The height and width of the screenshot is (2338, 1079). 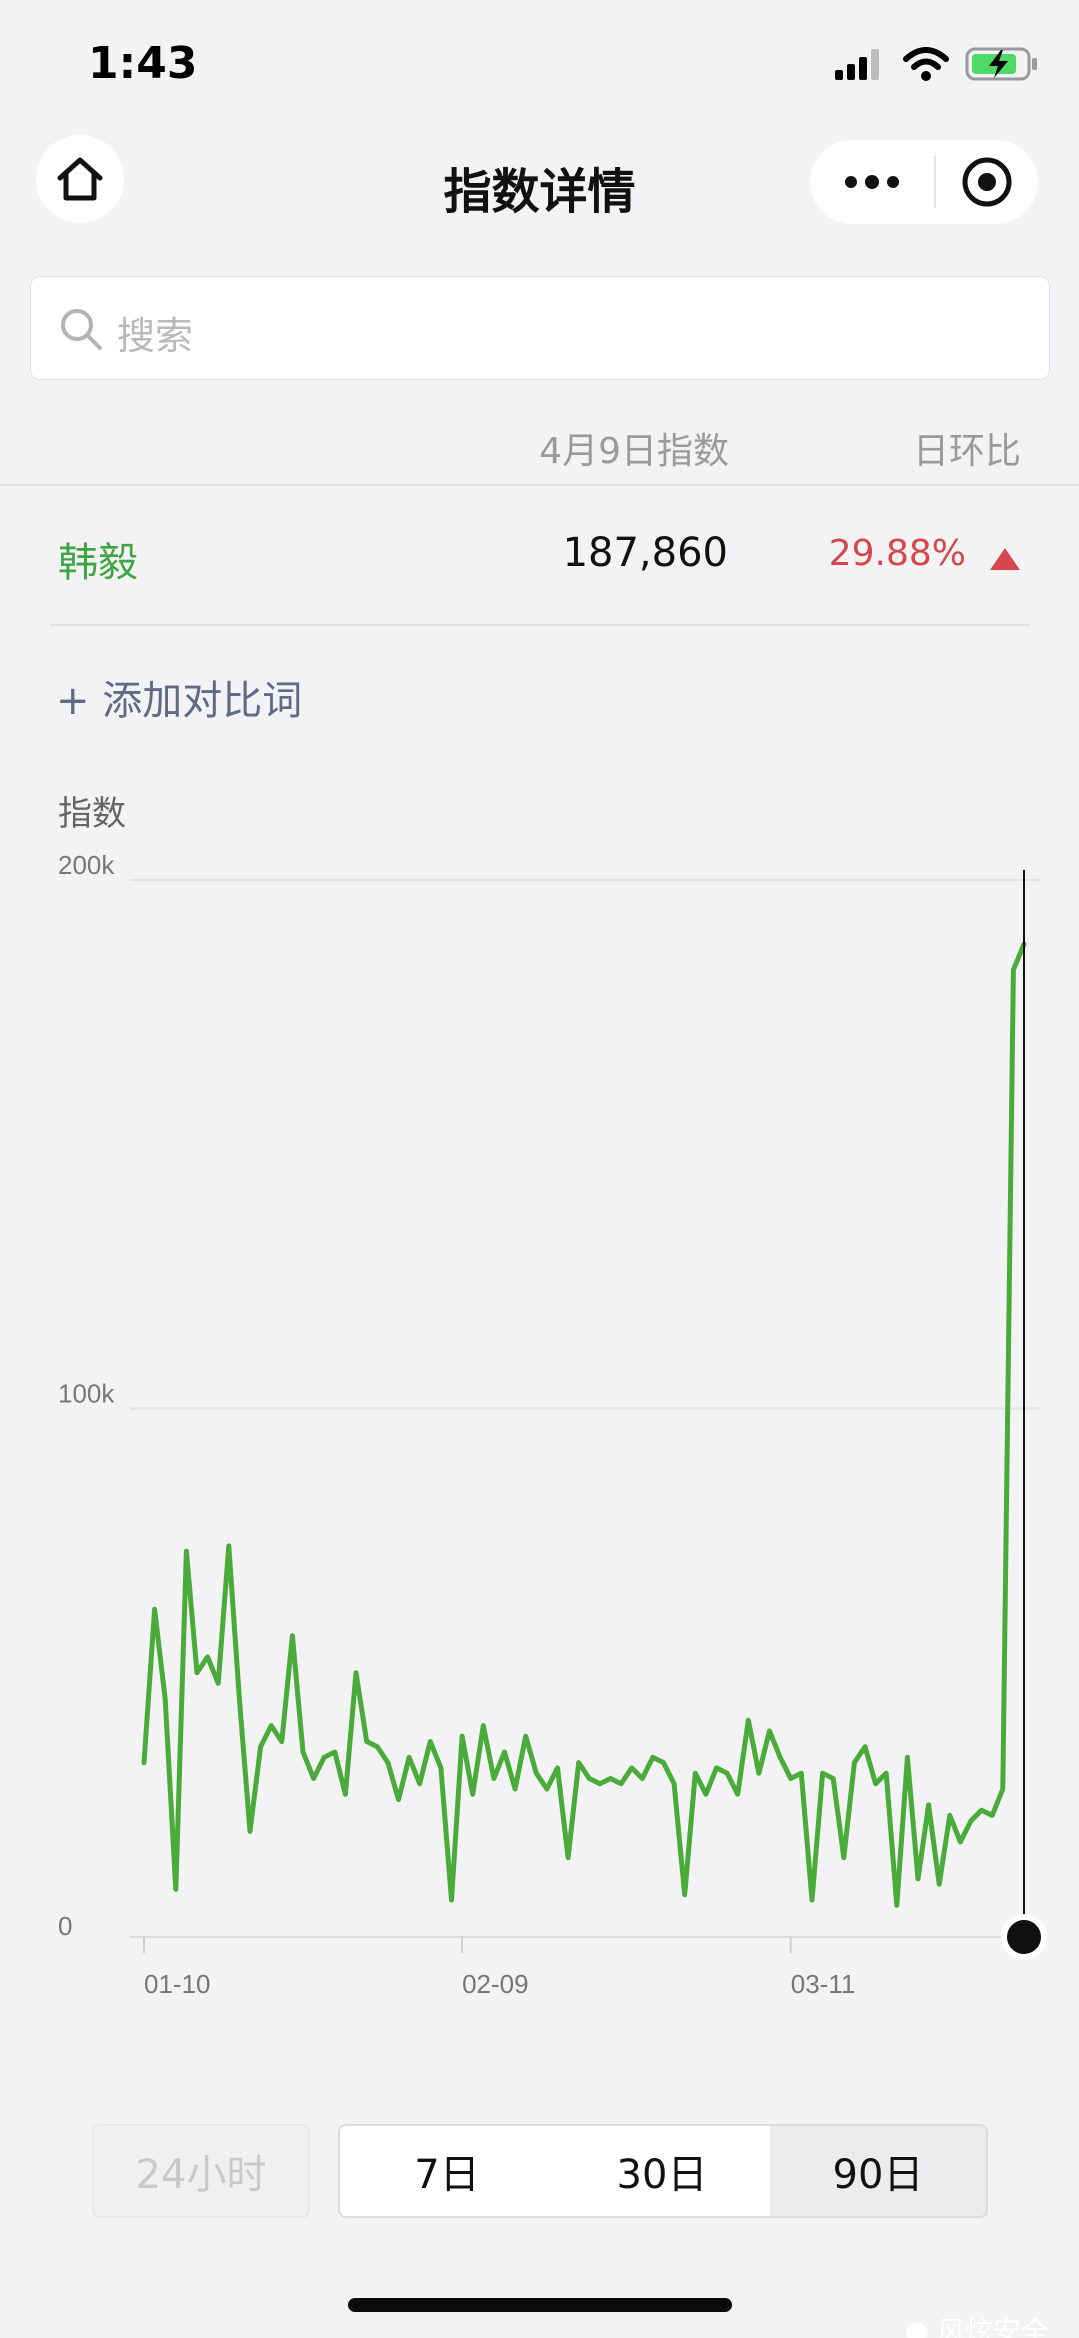 I want to click on mini-program-capsule, so click(x=924, y=182).